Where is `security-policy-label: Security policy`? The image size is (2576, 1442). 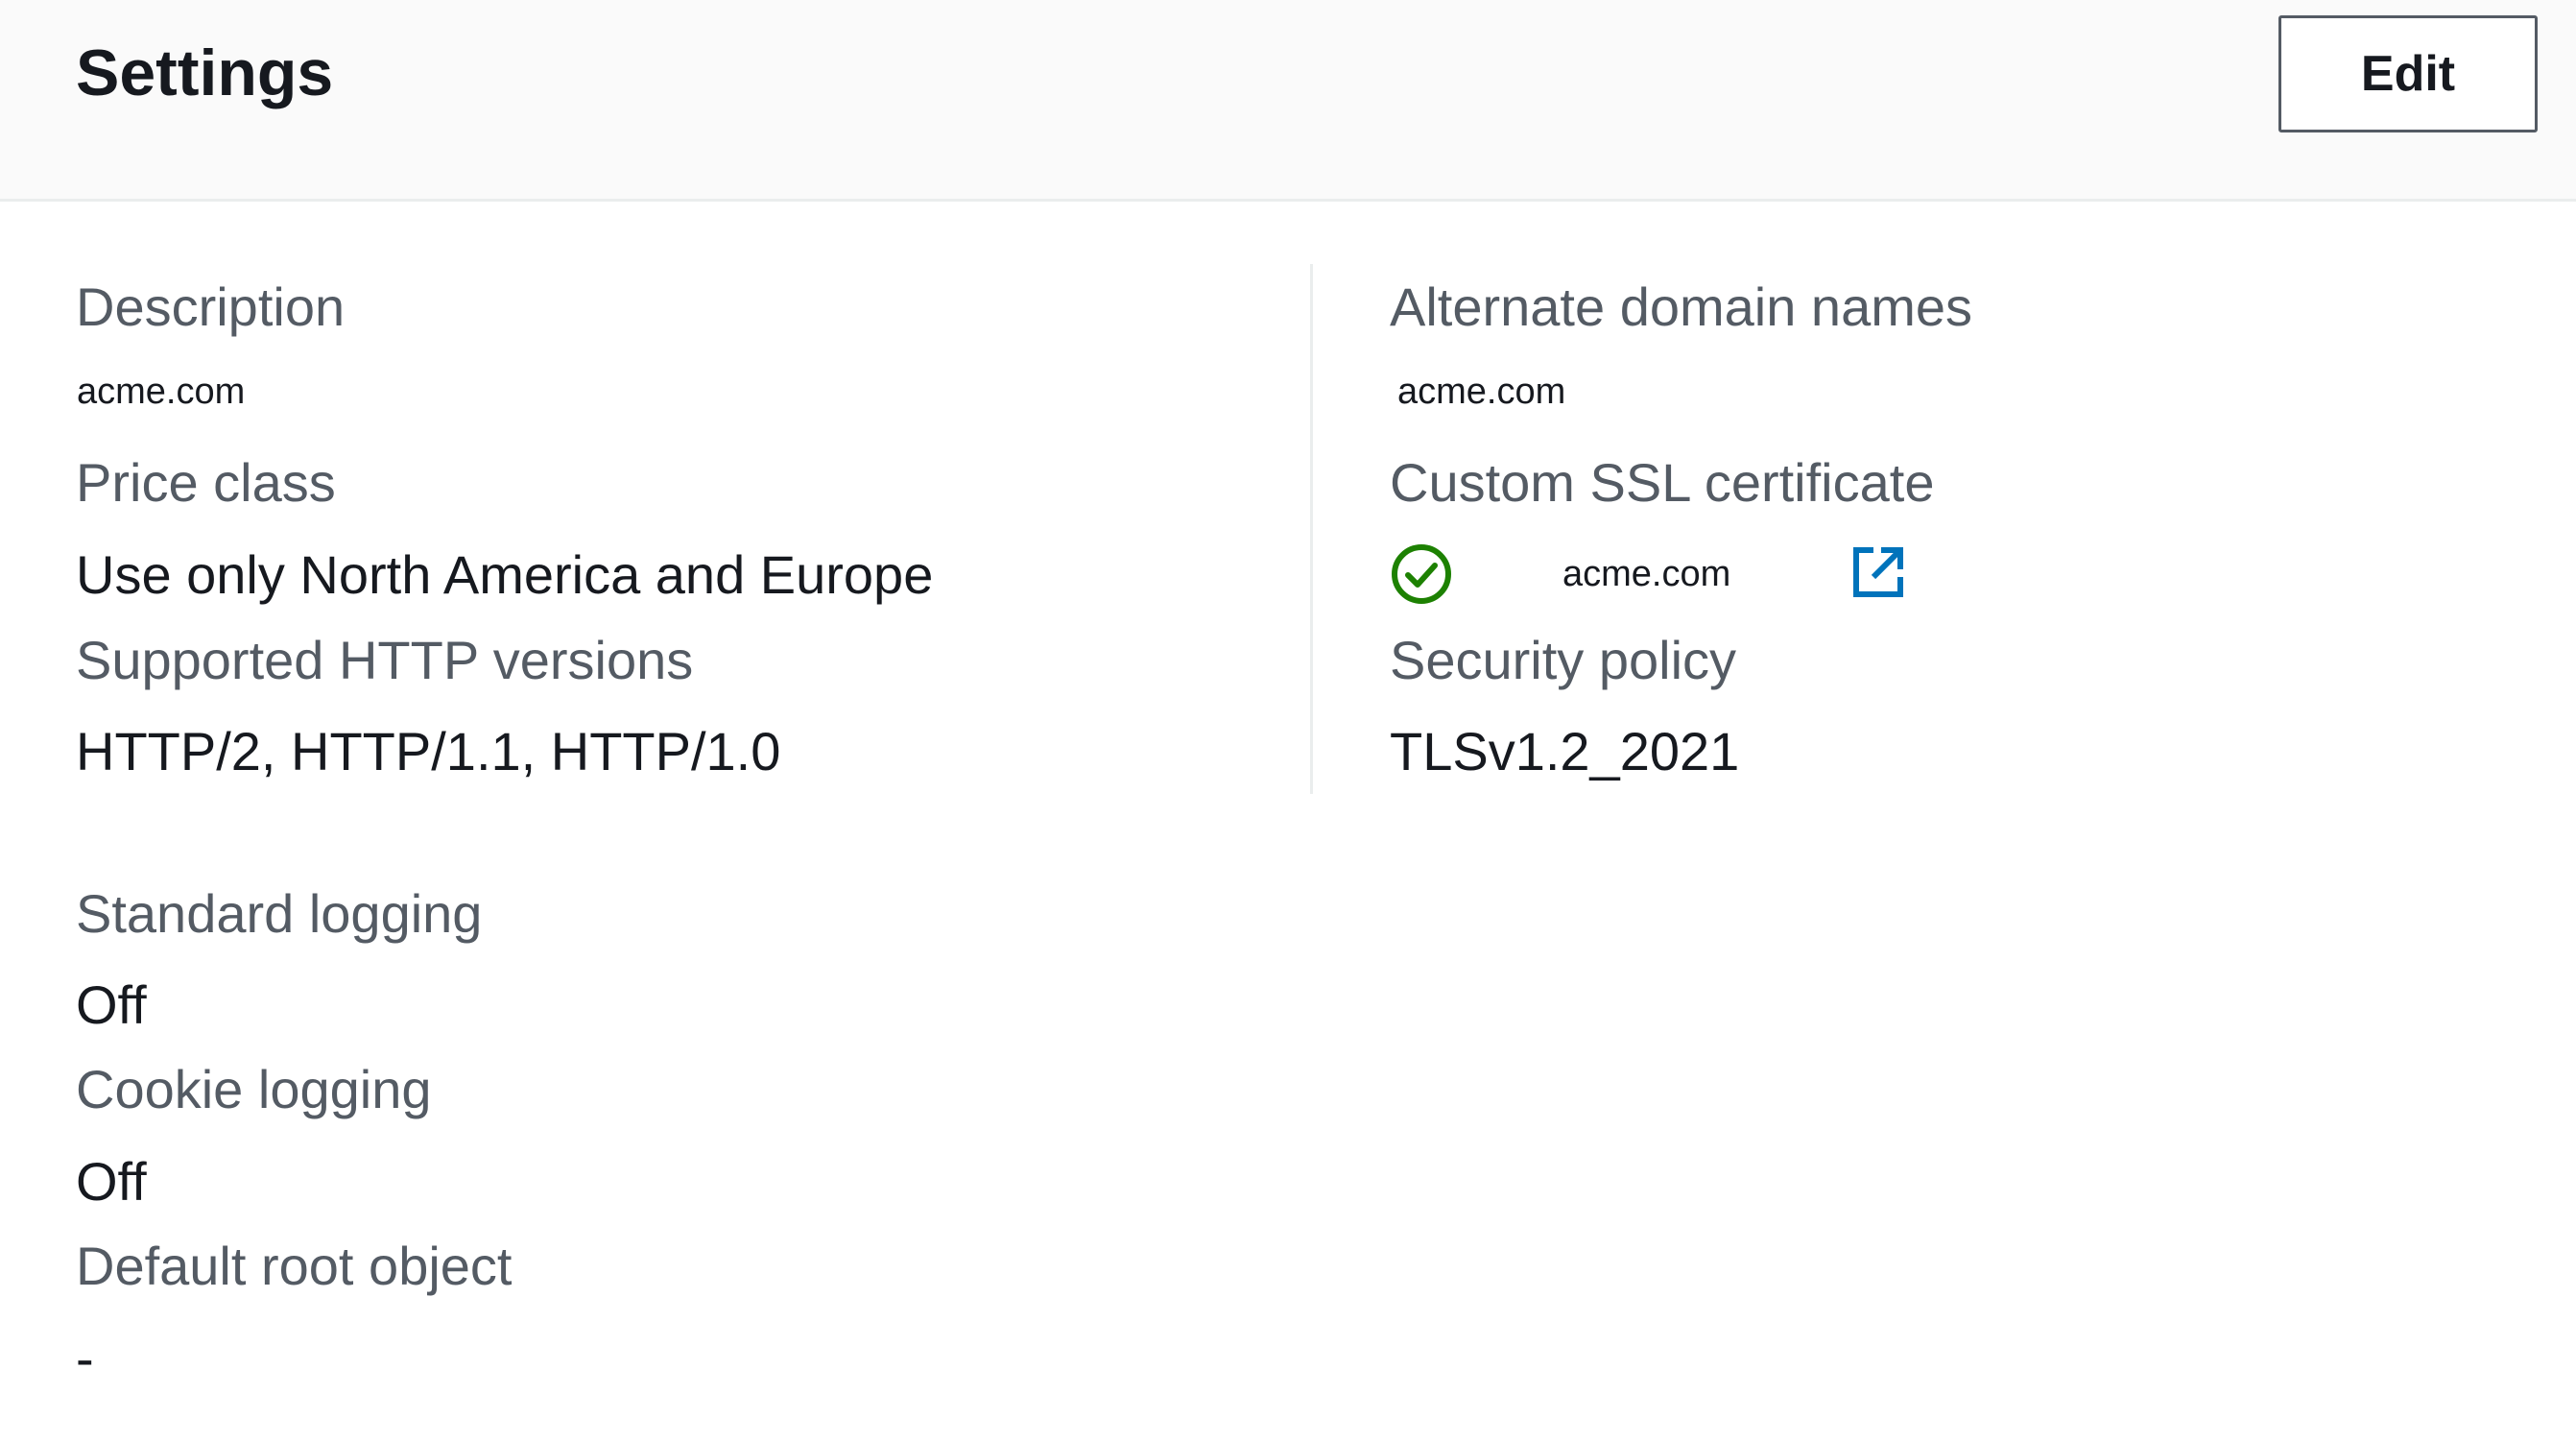
security-policy-label: Security policy is located at coordinates (1563, 660).